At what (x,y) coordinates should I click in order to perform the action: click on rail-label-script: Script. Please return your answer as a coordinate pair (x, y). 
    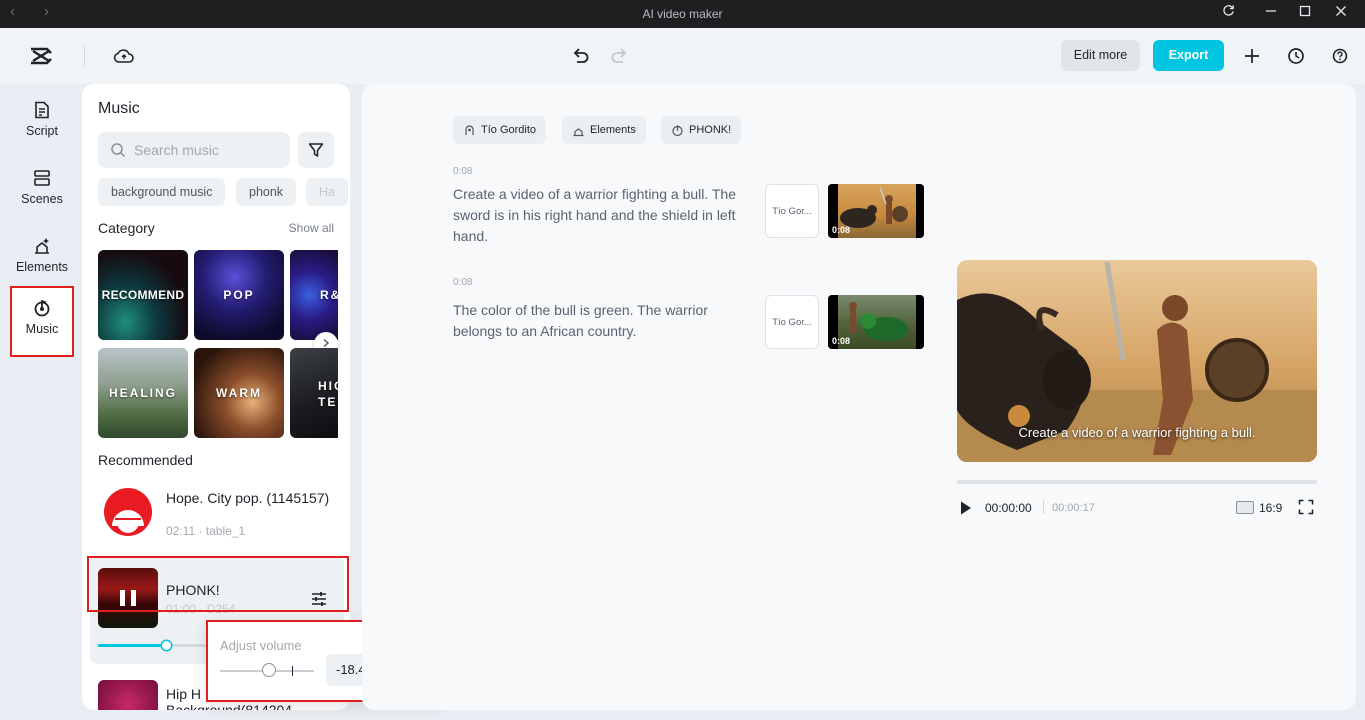
    Looking at the image, I should click on (42, 131).